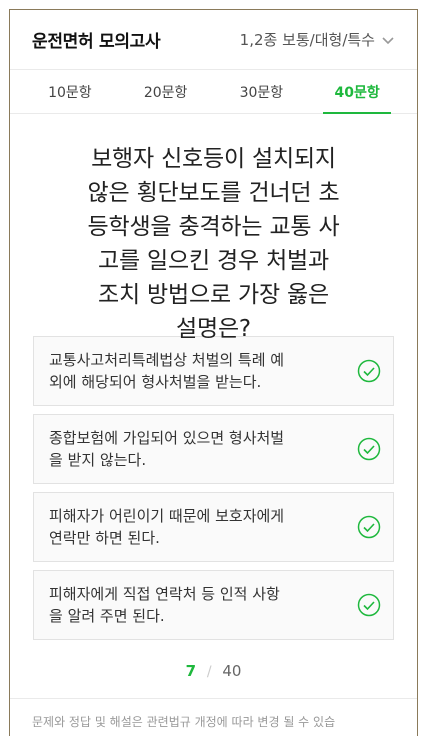  I want to click on tab-10: 10문항, so click(70, 91).